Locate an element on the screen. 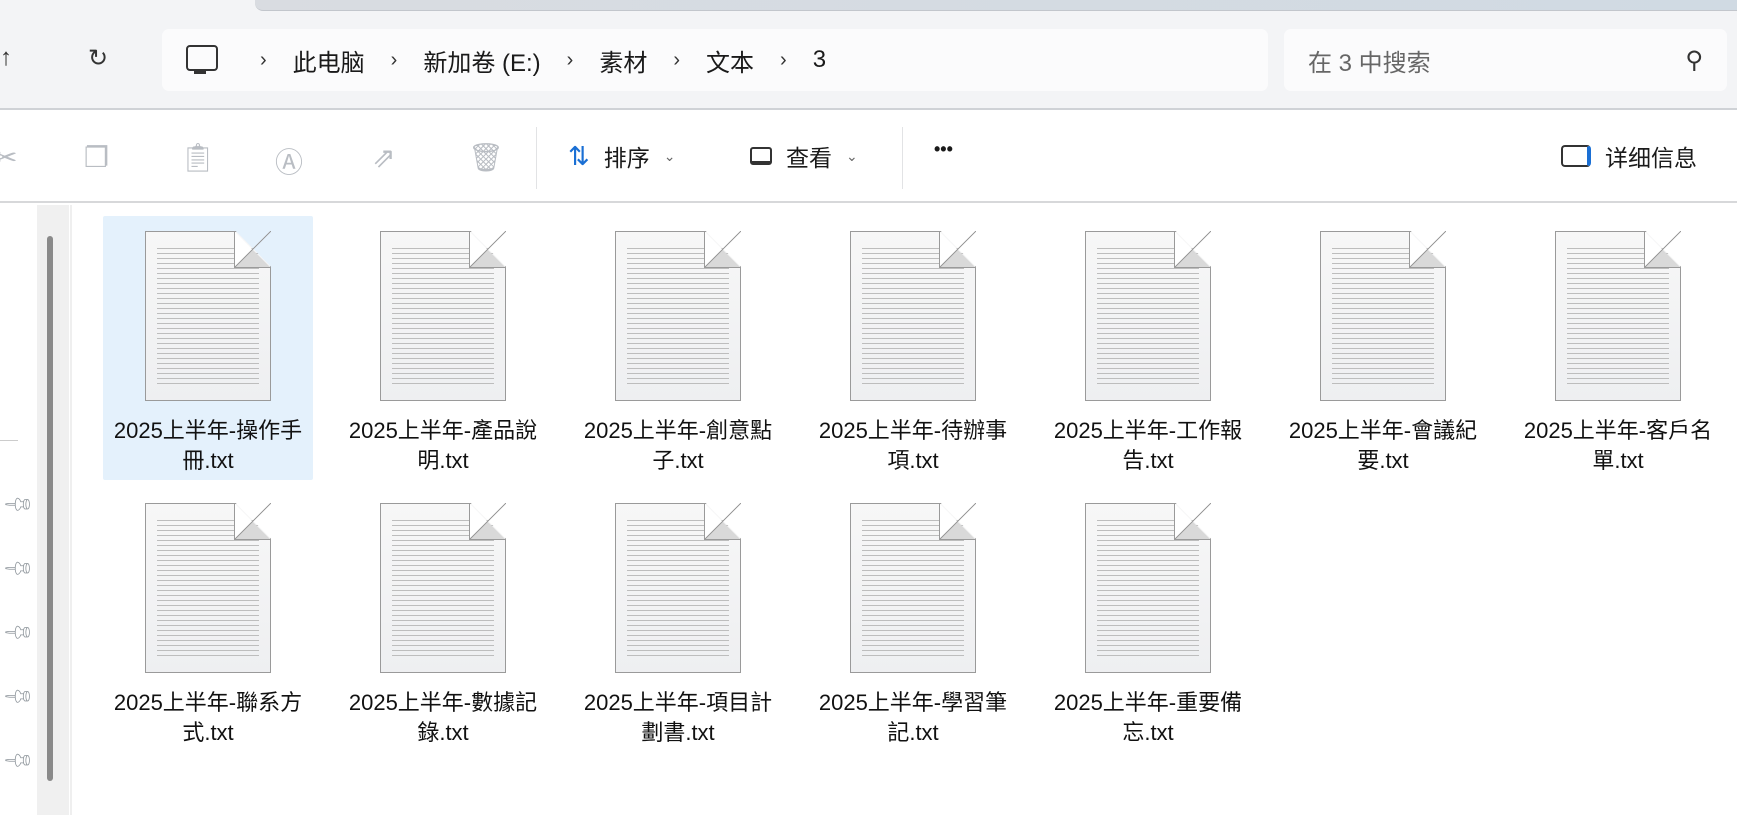 This screenshot has height=815, width=1737. file-item: 2025上半年-聯系方式.txt is located at coordinates (208, 620).